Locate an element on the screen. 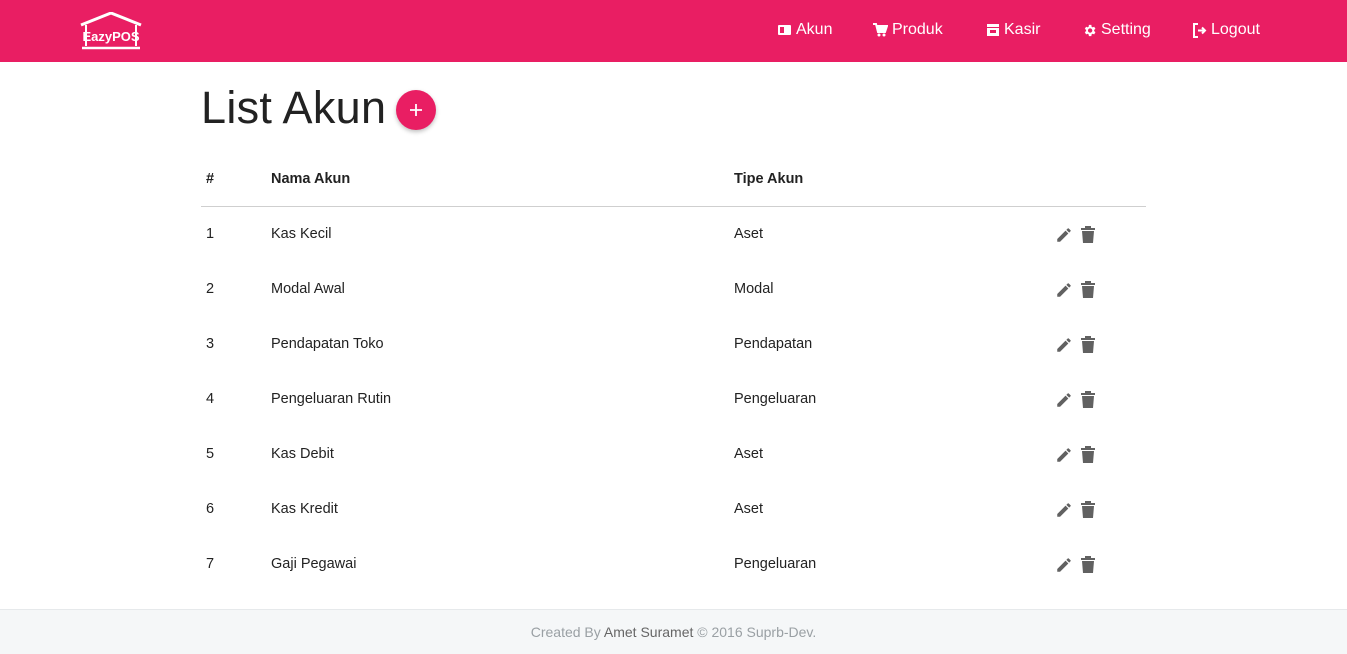 The width and height of the screenshot is (1347, 654). row-number: 7 is located at coordinates (210, 563).